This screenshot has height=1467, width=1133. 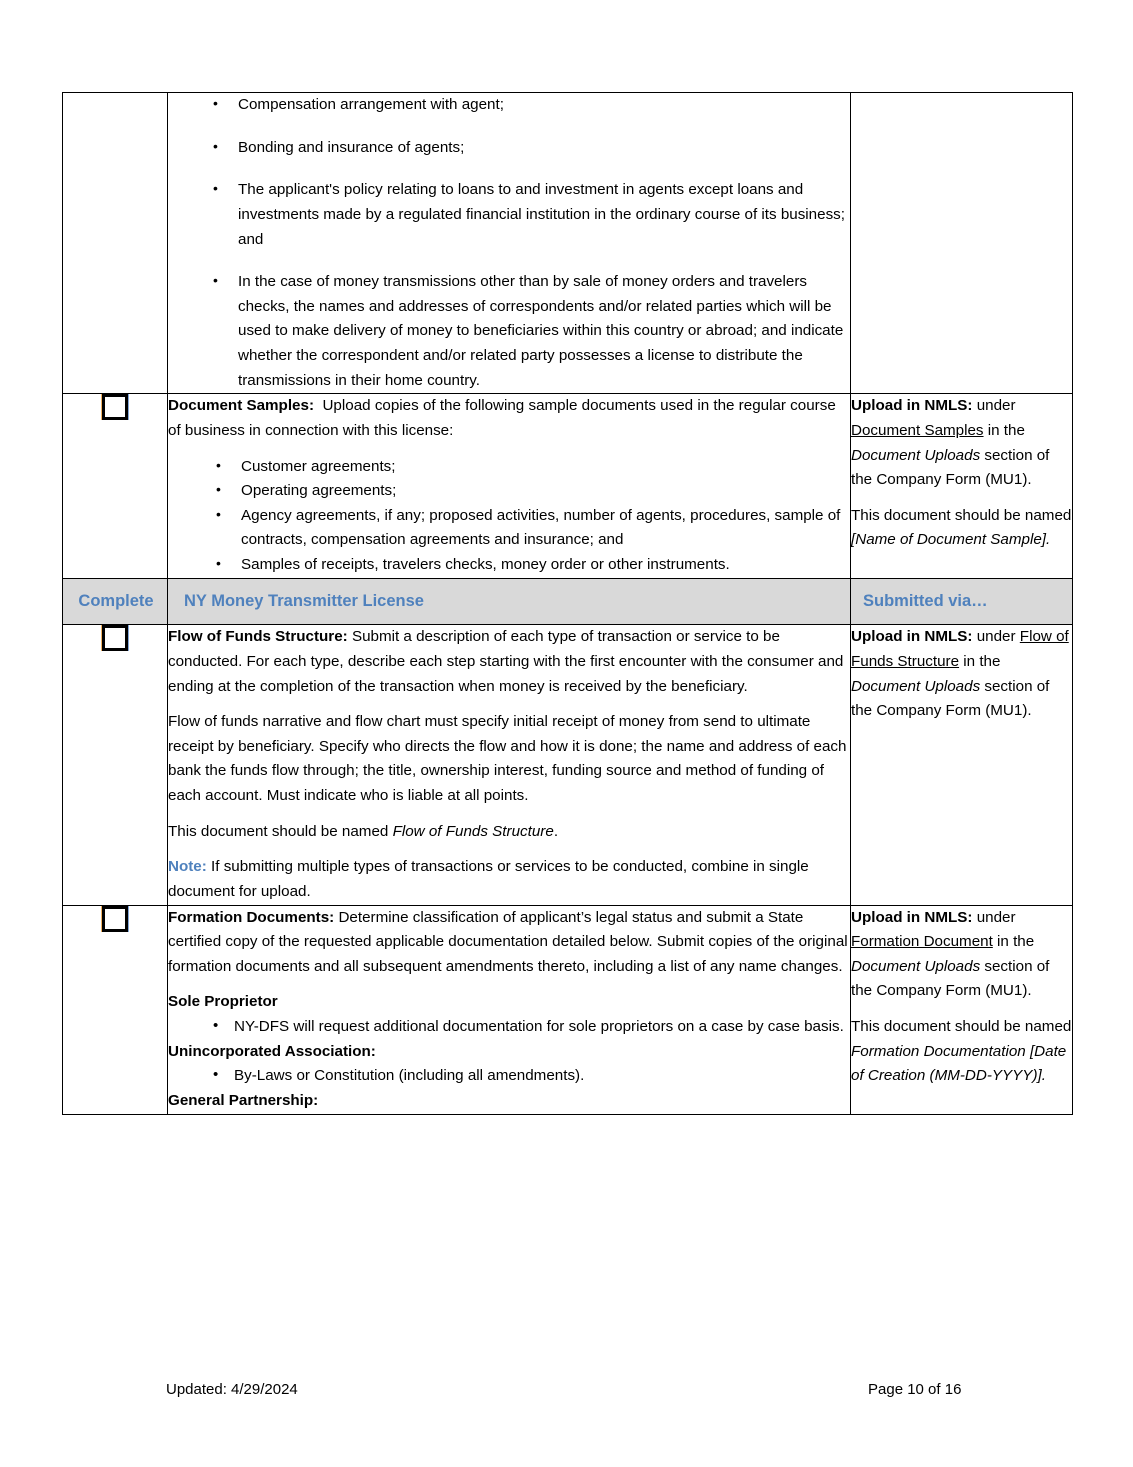 I want to click on checkbox-formation-documents, so click(x=115, y=918).